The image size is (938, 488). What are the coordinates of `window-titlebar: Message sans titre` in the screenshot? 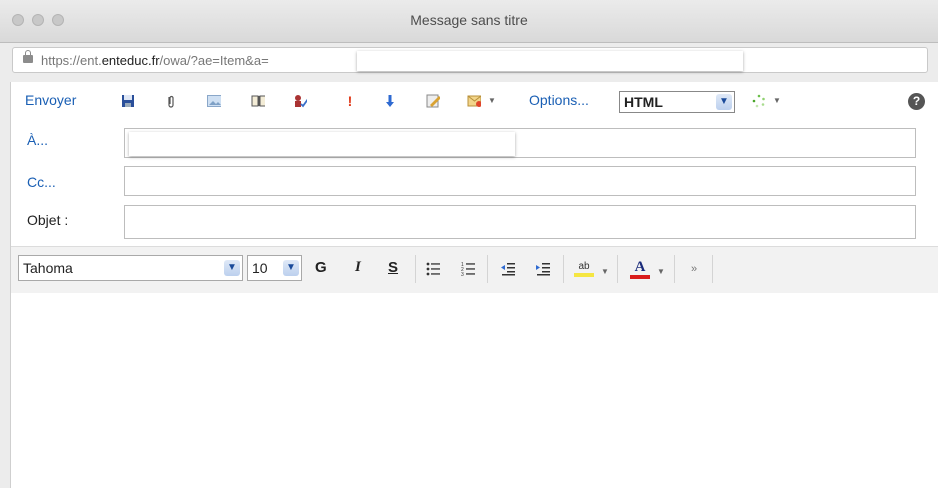 It's located at (469, 21).